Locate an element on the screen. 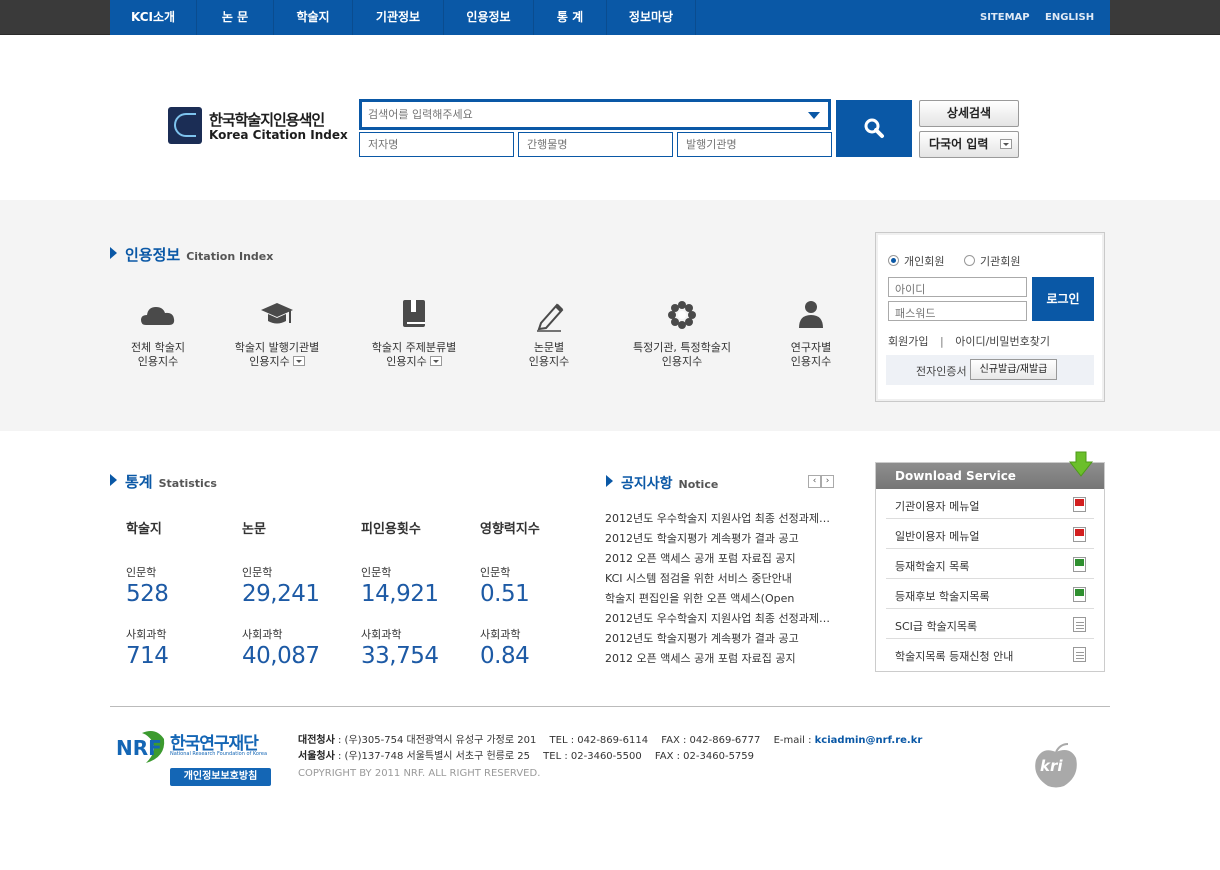 This screenshot has width=1220, height=870. radio-personal-member: 개인회원 is located at coordinates (916, 261).